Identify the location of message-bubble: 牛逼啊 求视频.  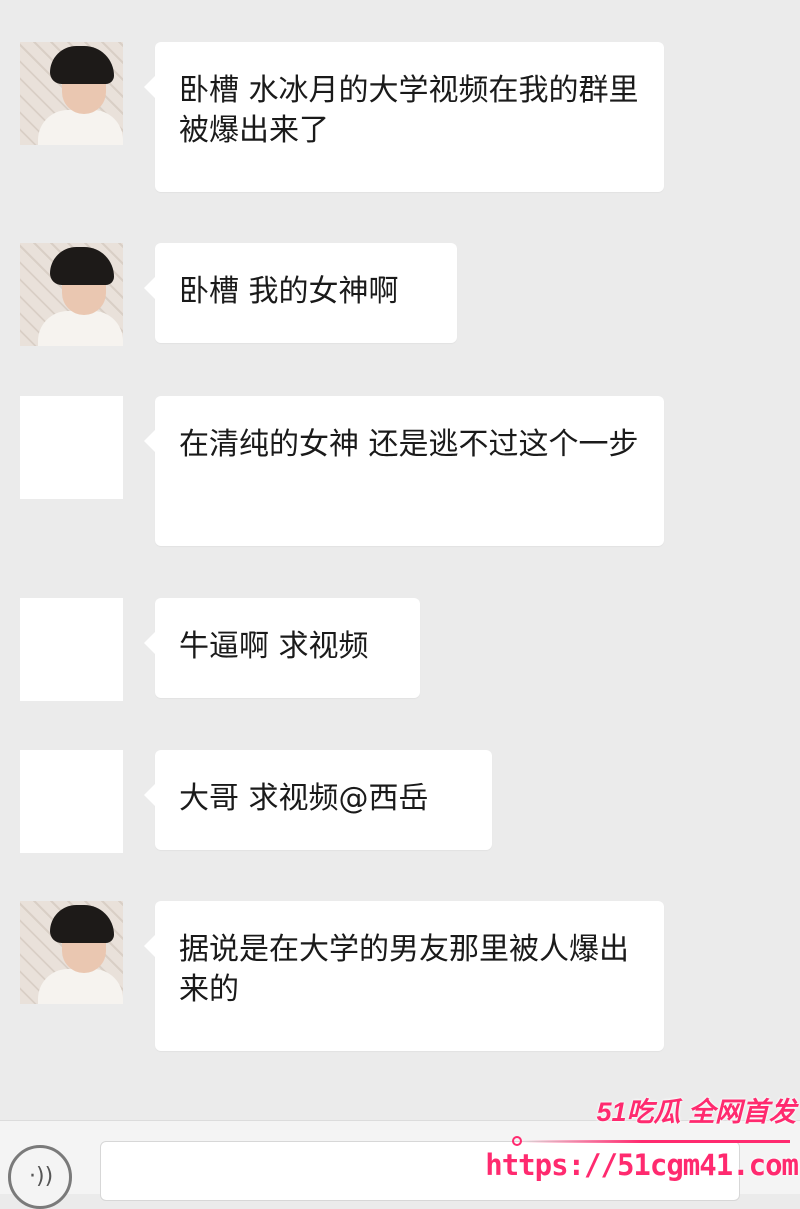
(282, 648).